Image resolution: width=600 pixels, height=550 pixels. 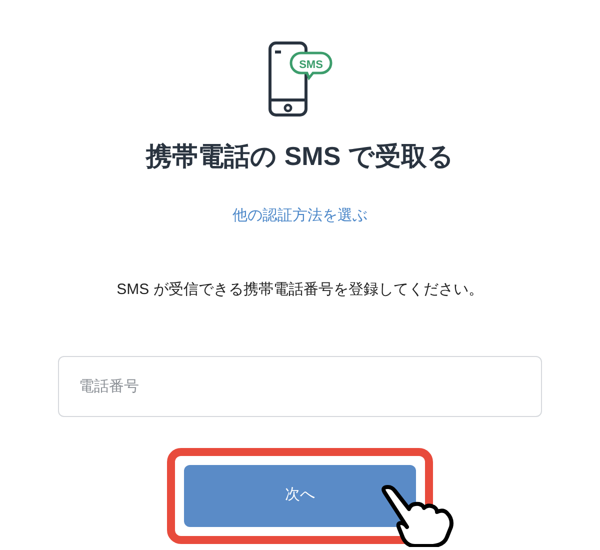 I want to click on phone-number-field: 電話番号, so click(x=300, y=386).